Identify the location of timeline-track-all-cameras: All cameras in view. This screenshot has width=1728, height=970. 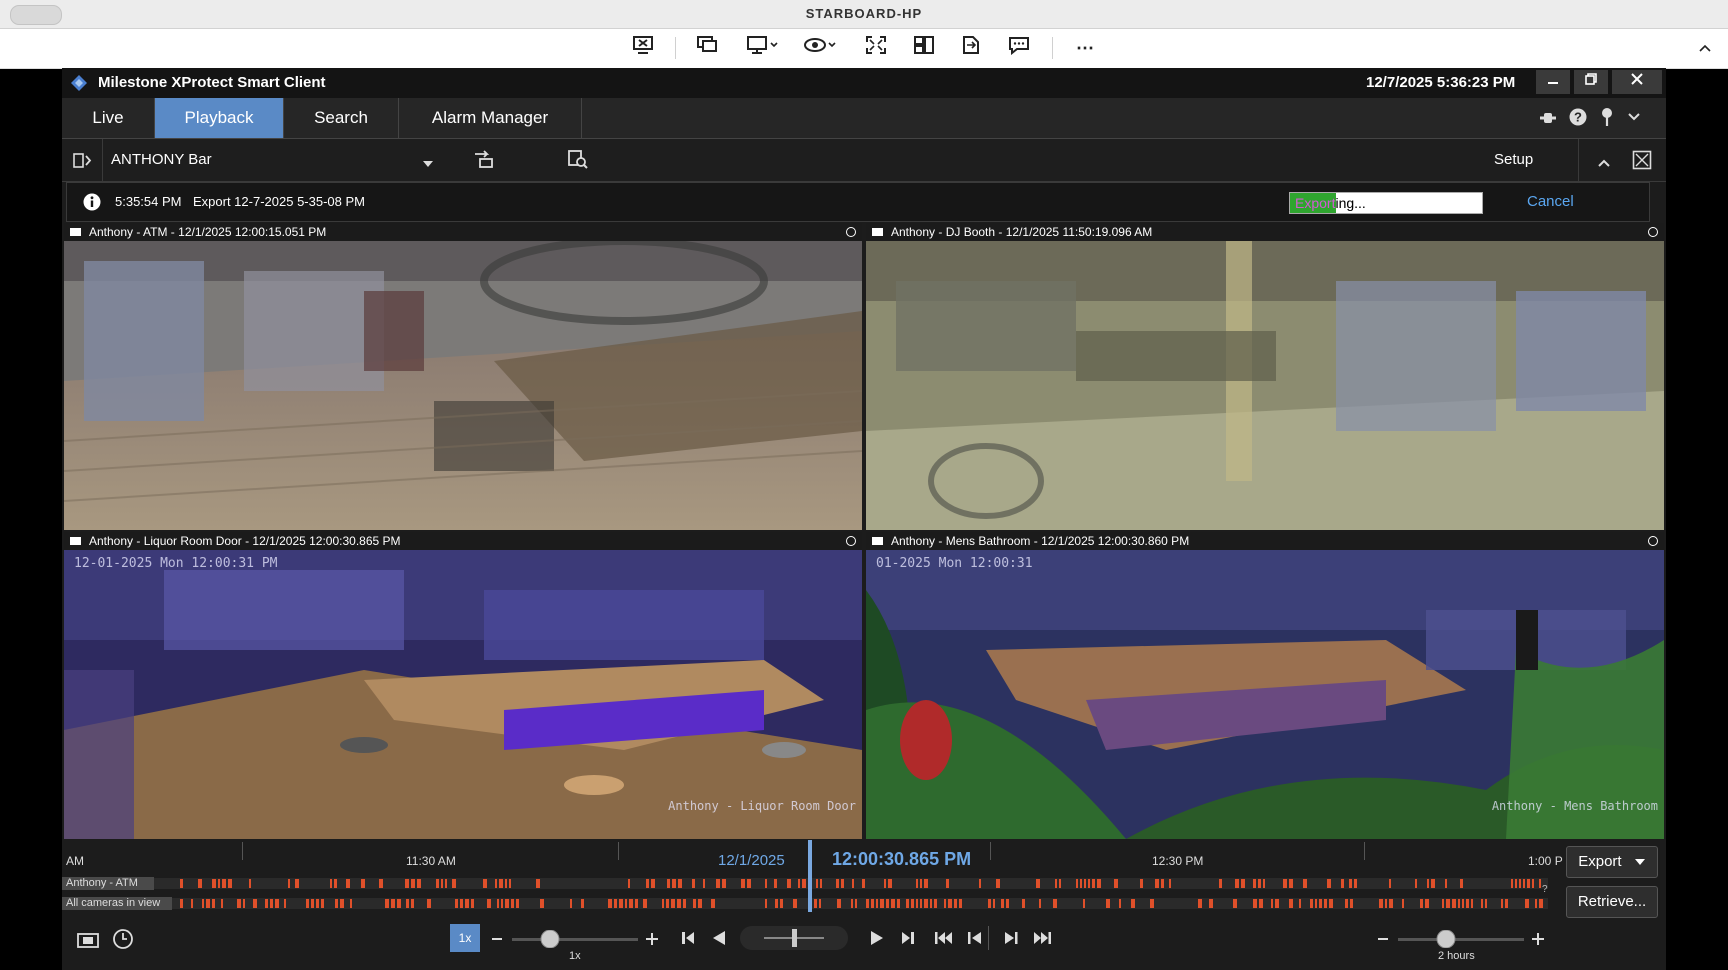
(805, 903).